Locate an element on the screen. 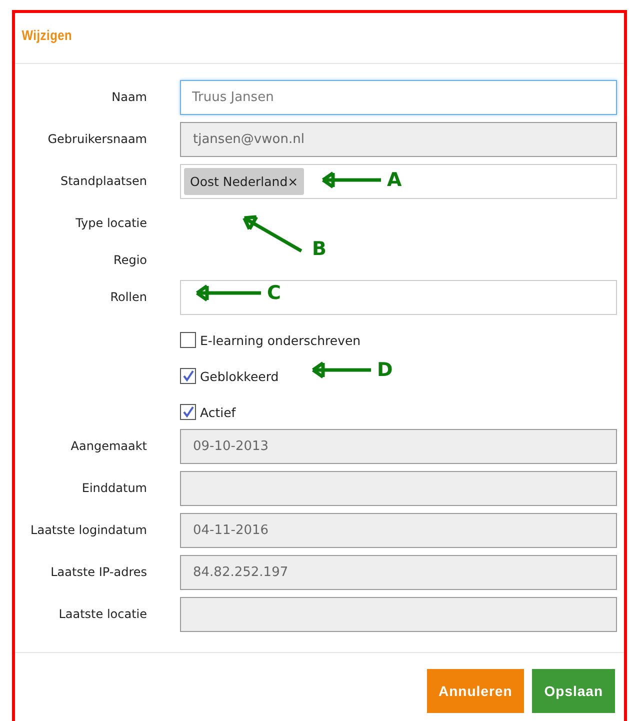  username-field: tjansen@vwon.nl is located at coordinates (398, 139).